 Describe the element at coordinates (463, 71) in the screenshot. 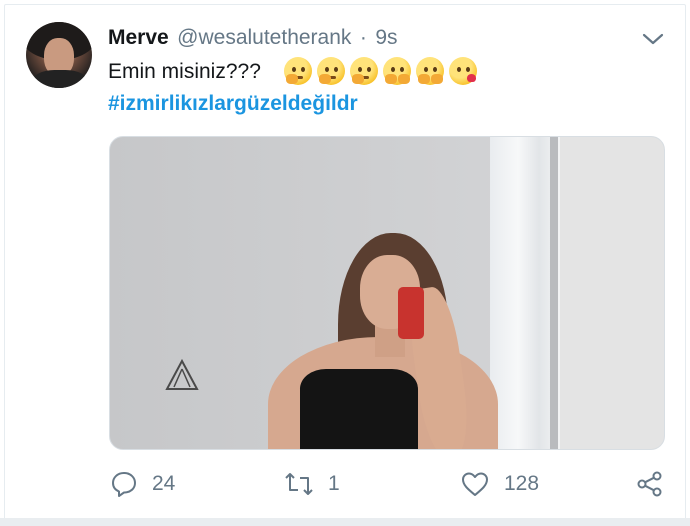

I see `face-blowing-kiss-icon` at that location.